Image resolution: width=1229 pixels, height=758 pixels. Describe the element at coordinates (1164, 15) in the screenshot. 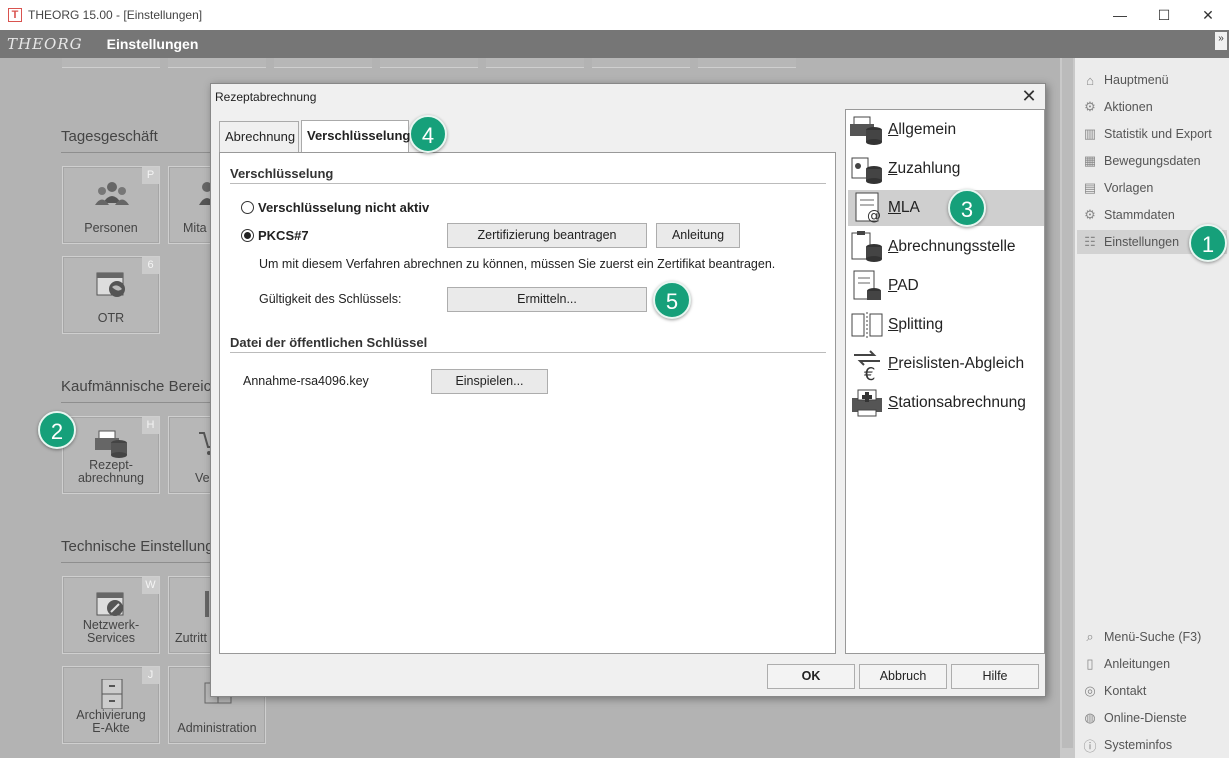

I see `maximize-button: ☐` at that location.